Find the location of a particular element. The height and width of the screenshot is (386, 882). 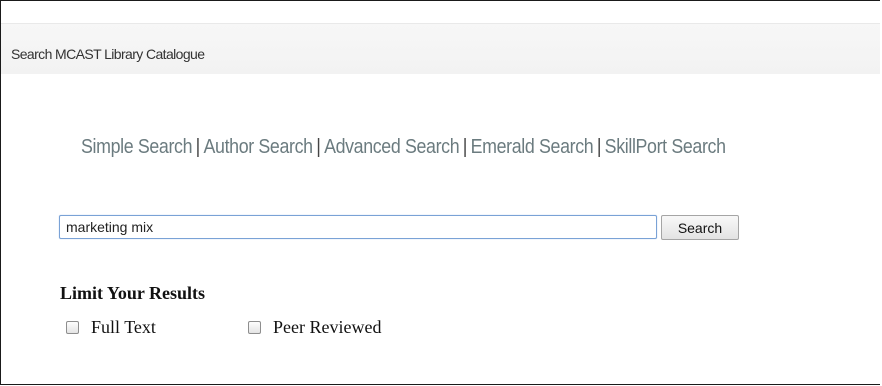

limit-results-heading: Limit Your Results is located at coordinates (133, 293).